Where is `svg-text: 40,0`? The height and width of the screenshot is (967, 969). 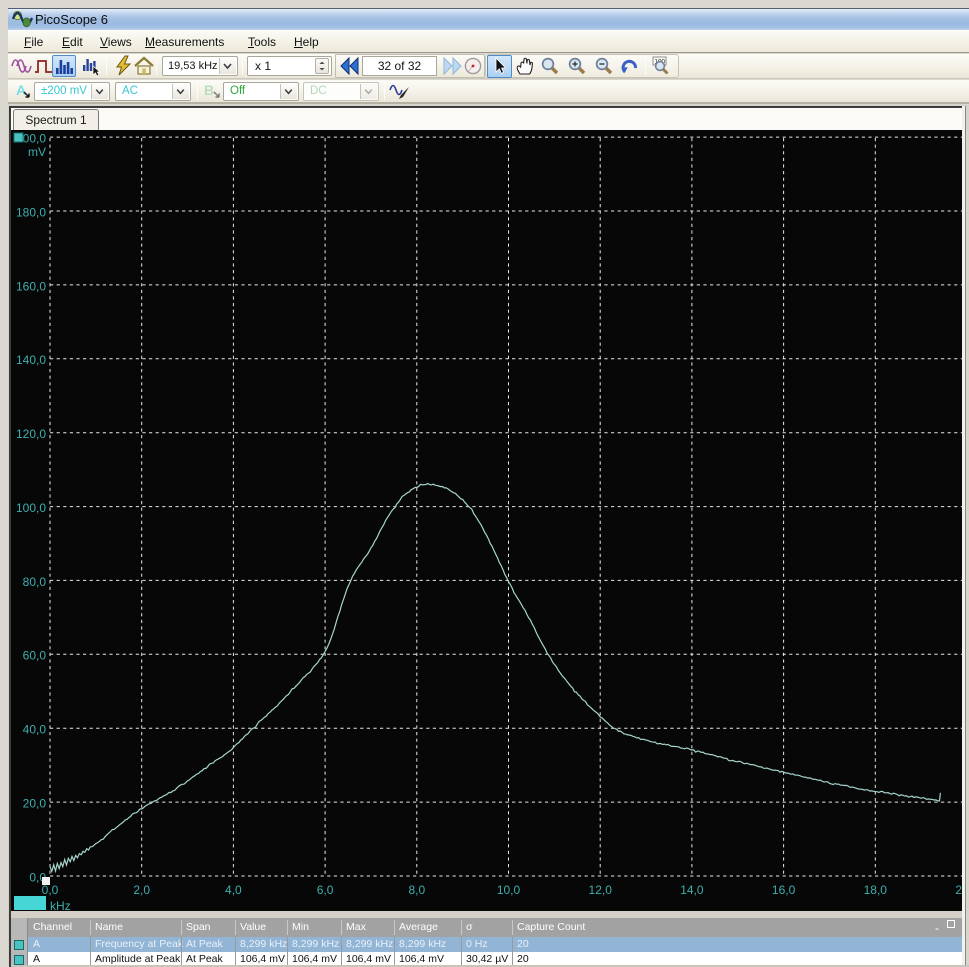 svg-text: 40,0 is located at coordinates (35, 730).